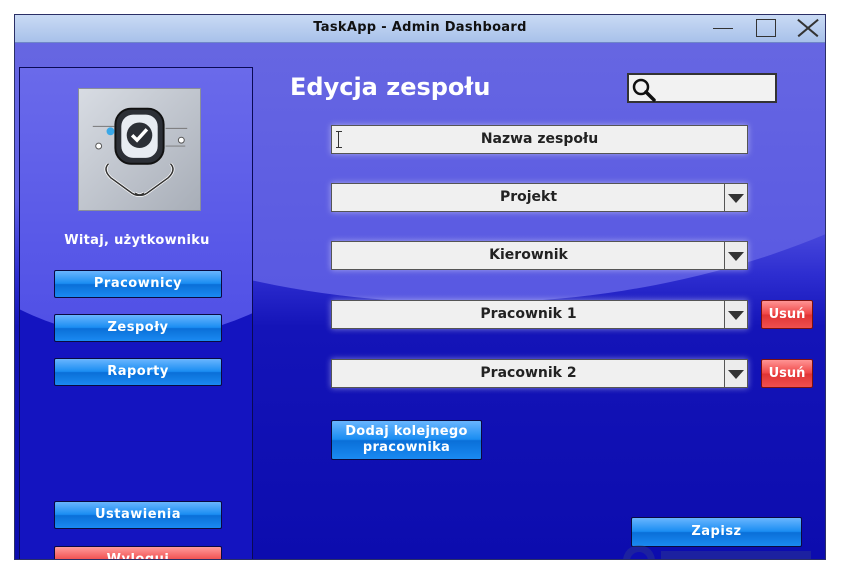  What do you see at coordinates (406, 447) in the screenshot?
I see `add-employee-label-line2: pracownika` at bounding box center [406, 447].